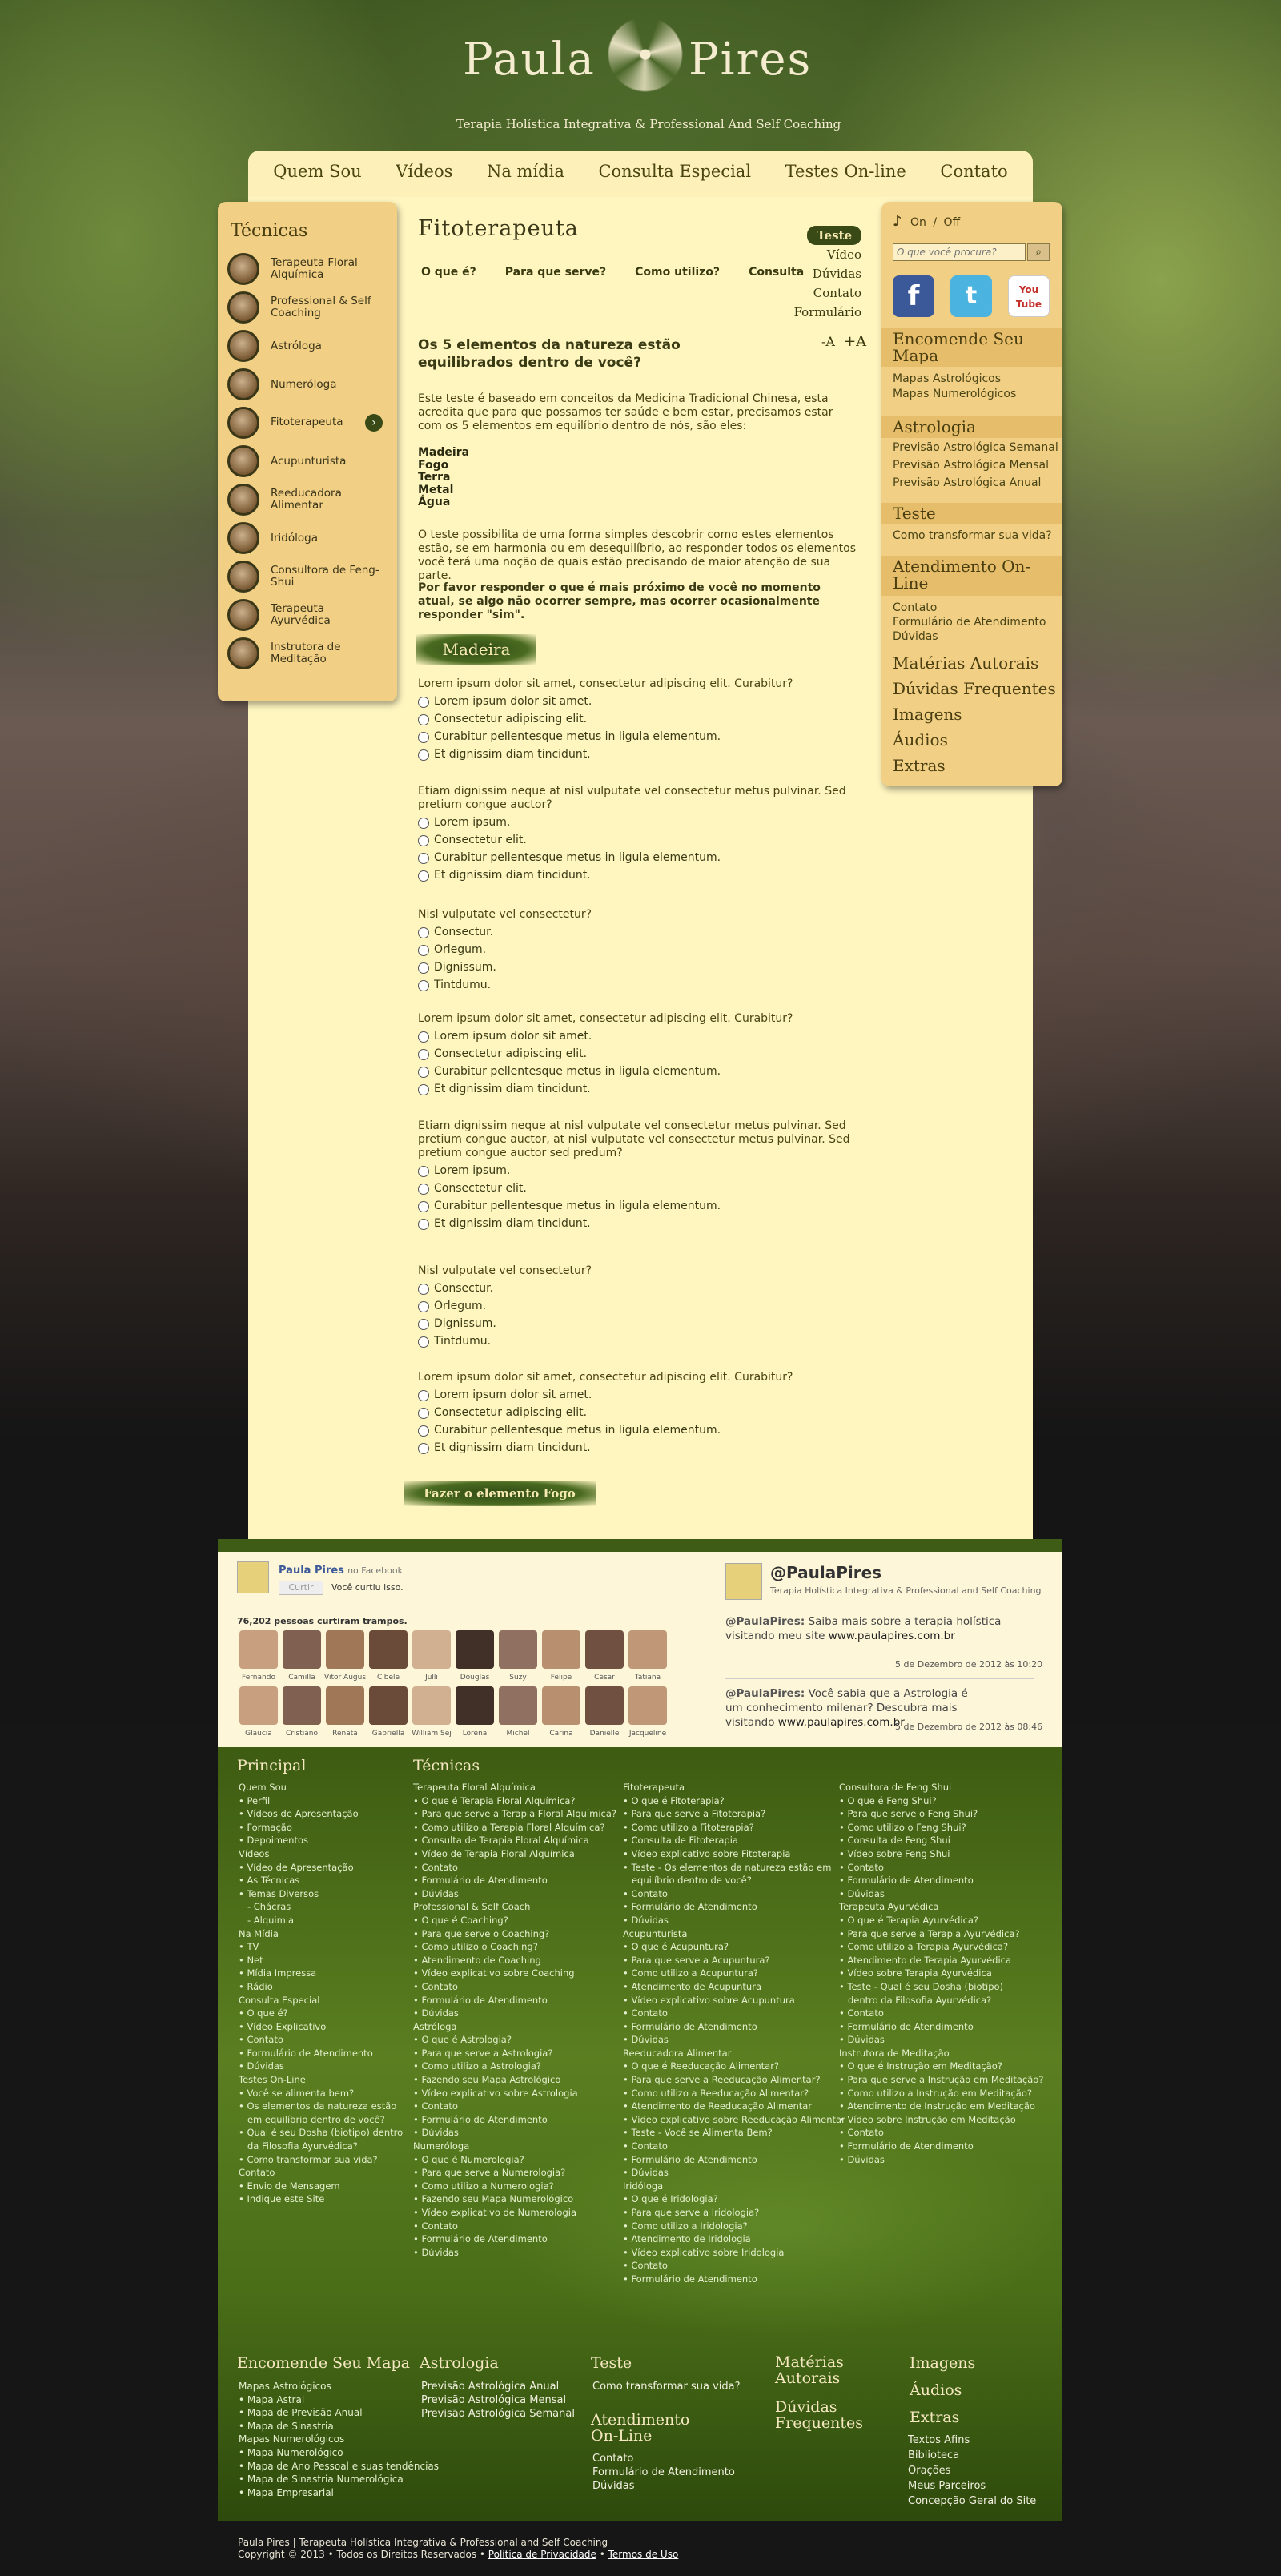 This screenshot has height=2576, width=1281. Describe the element at coordinates (638, 1306) in the screenshot. I see `answer-option: Orlegum.` at that location.